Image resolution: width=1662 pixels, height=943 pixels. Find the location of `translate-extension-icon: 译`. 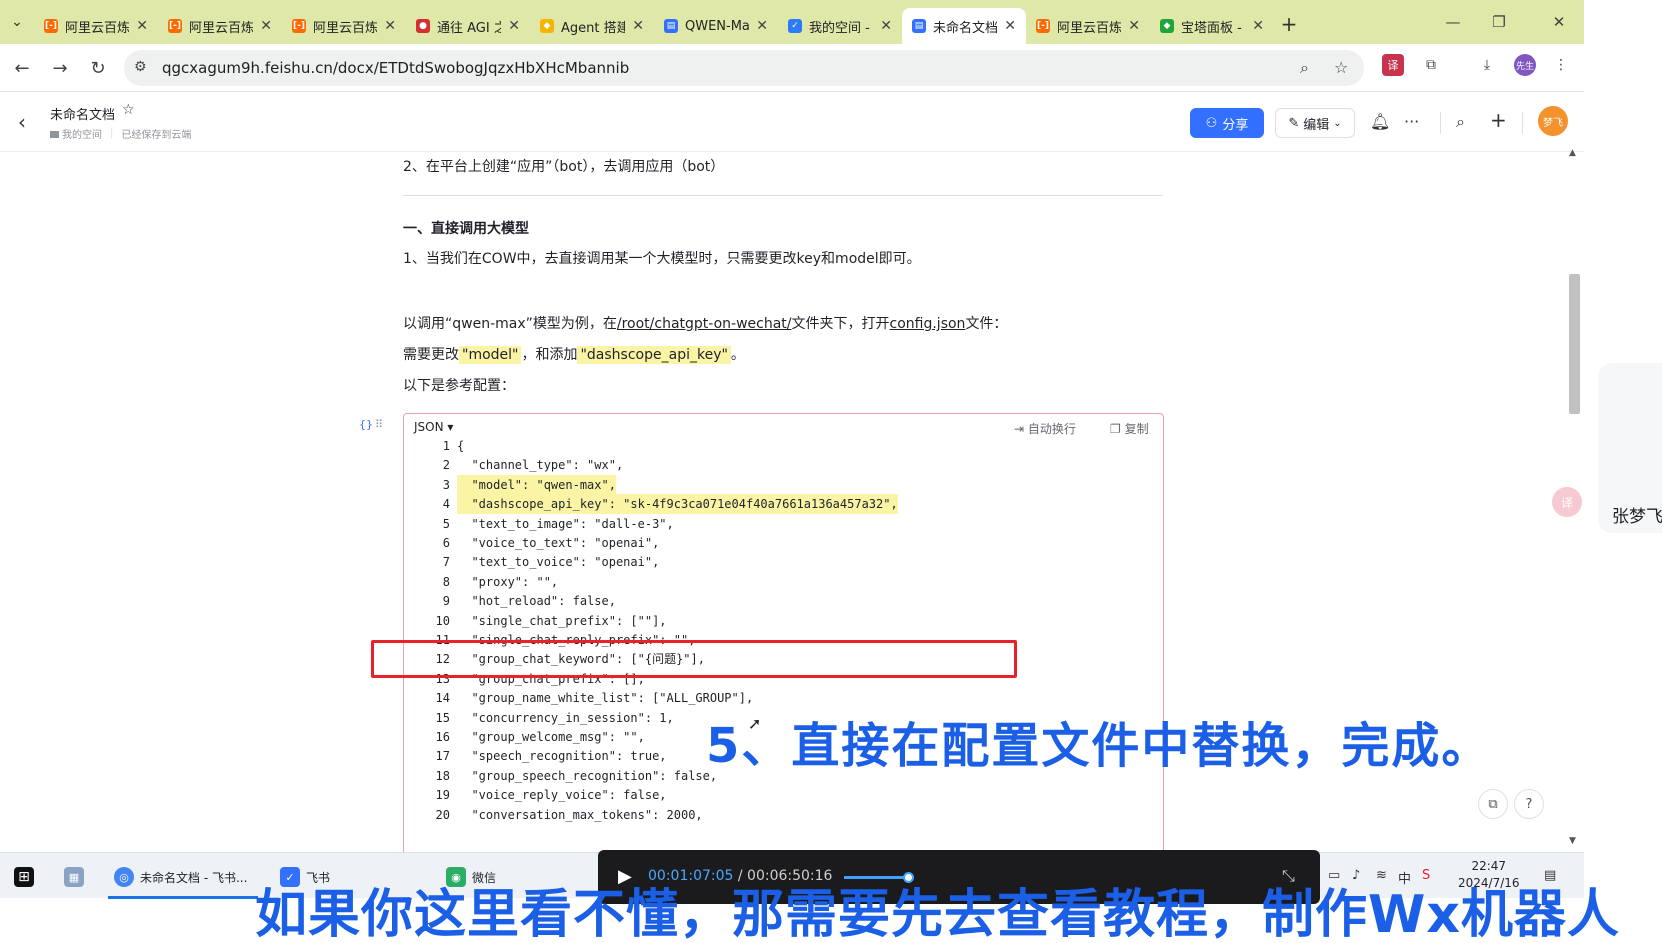

translate-extension-icon: 译 is located at coordinates (1393, 65).